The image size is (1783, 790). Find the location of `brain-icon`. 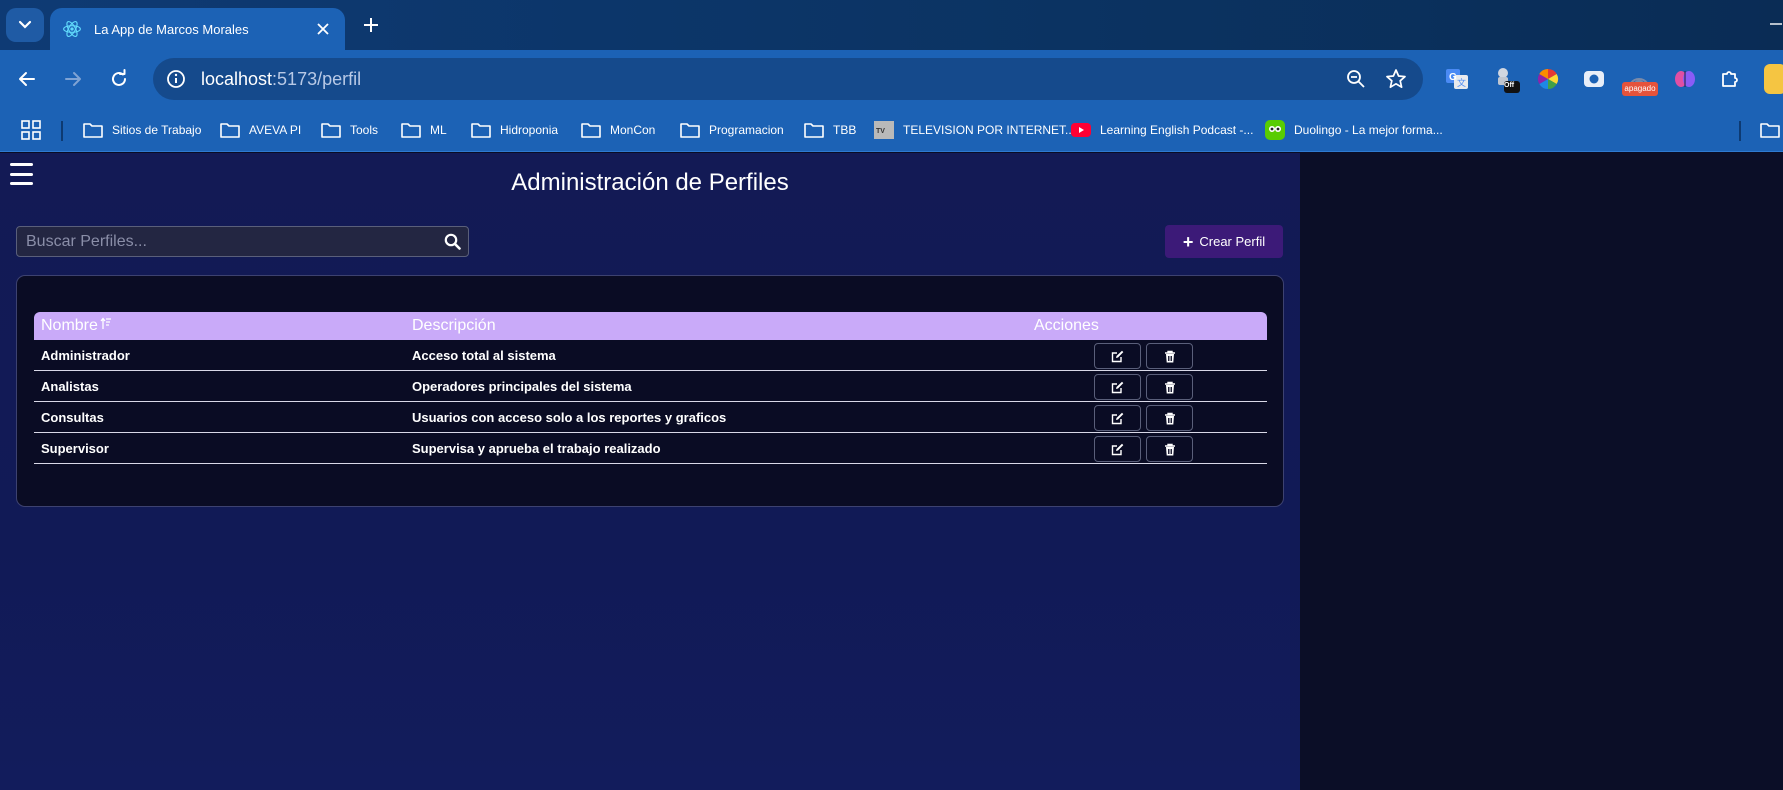

brain-icon is located at coordinates (1685, 79).